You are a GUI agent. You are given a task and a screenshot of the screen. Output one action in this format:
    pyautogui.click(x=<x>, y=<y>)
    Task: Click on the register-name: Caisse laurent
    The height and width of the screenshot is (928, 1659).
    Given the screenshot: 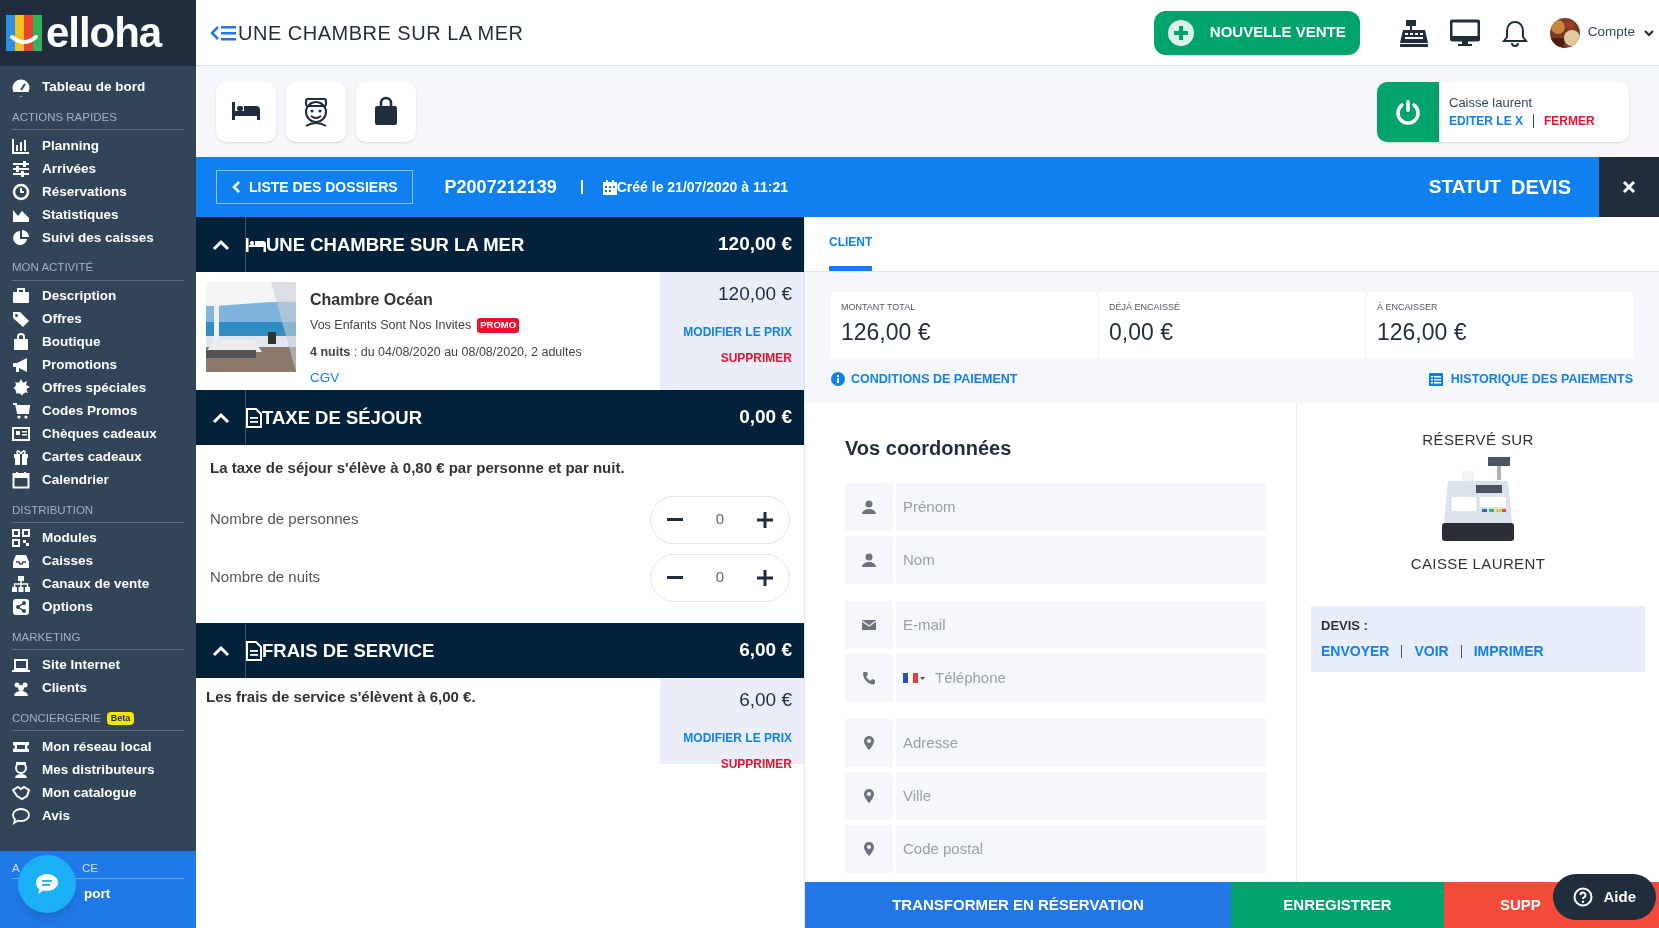 What is the action you would take?
    pyautogui.click(x=1491, y=102)
    